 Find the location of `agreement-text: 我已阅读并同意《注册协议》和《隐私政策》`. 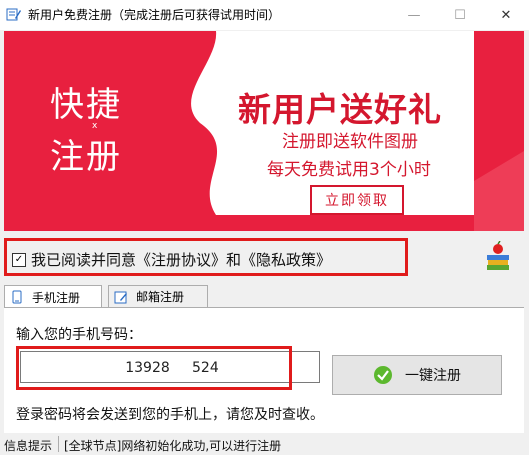

agreement-text: 我已阅读并同意《注册协议》和《隐私政策》 is located at coordinates (181, 259).